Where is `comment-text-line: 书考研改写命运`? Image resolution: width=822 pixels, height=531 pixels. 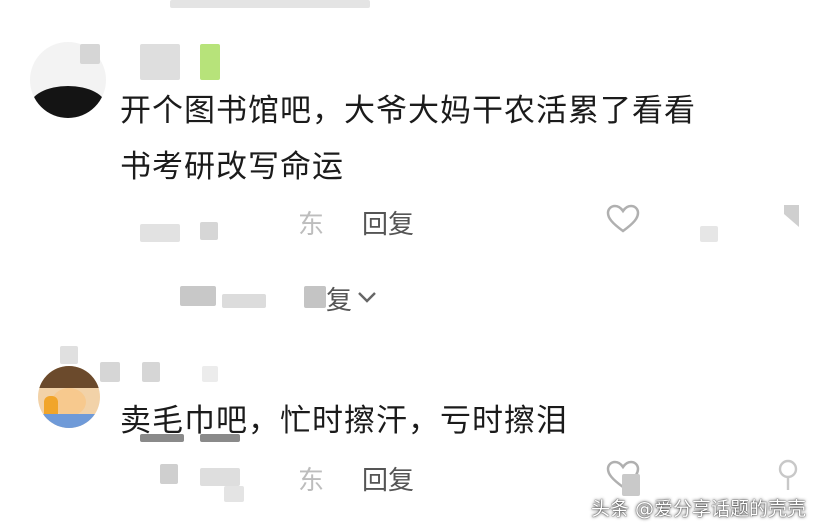
comment-text-line: 书考研改写命运 is located at coordinates (232, 167).